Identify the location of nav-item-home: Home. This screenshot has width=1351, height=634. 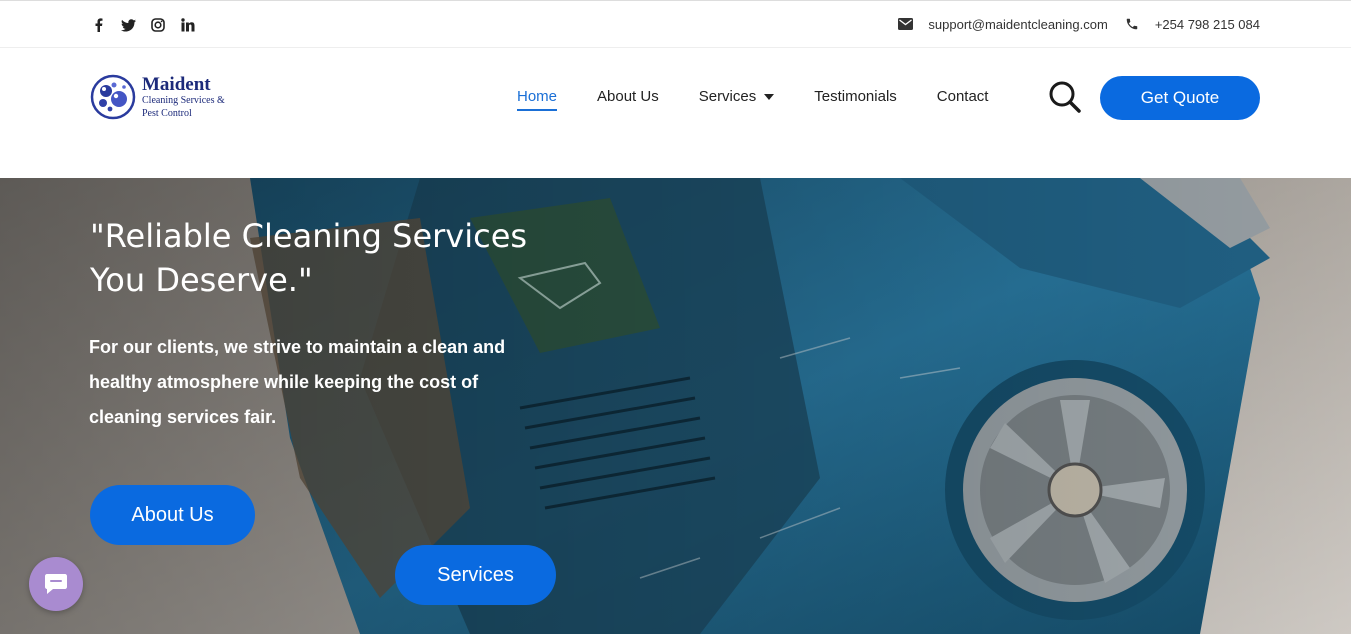
(537, 99).